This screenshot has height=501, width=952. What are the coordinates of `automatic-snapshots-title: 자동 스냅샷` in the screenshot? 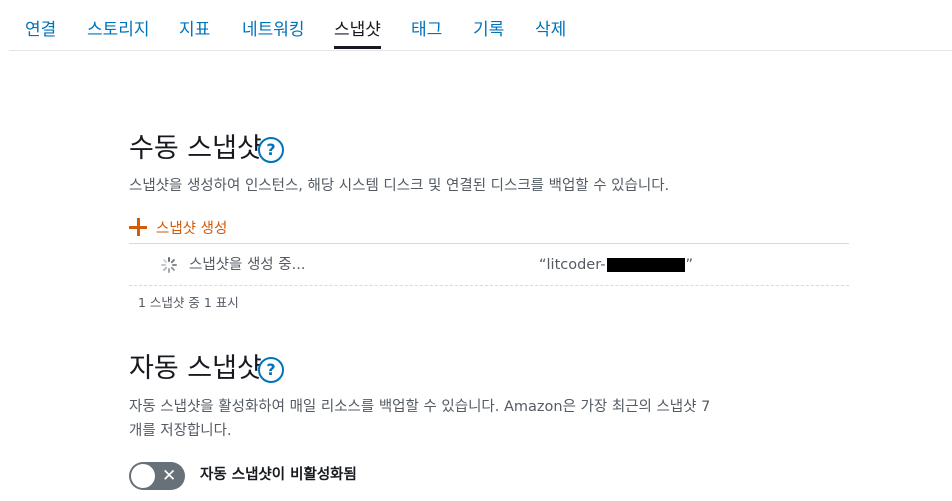 It's located at (195, 368).